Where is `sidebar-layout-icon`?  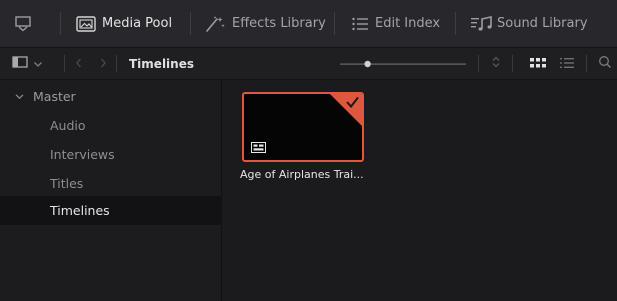 sidebar-layout-icon is located at coordinates (20, 63).